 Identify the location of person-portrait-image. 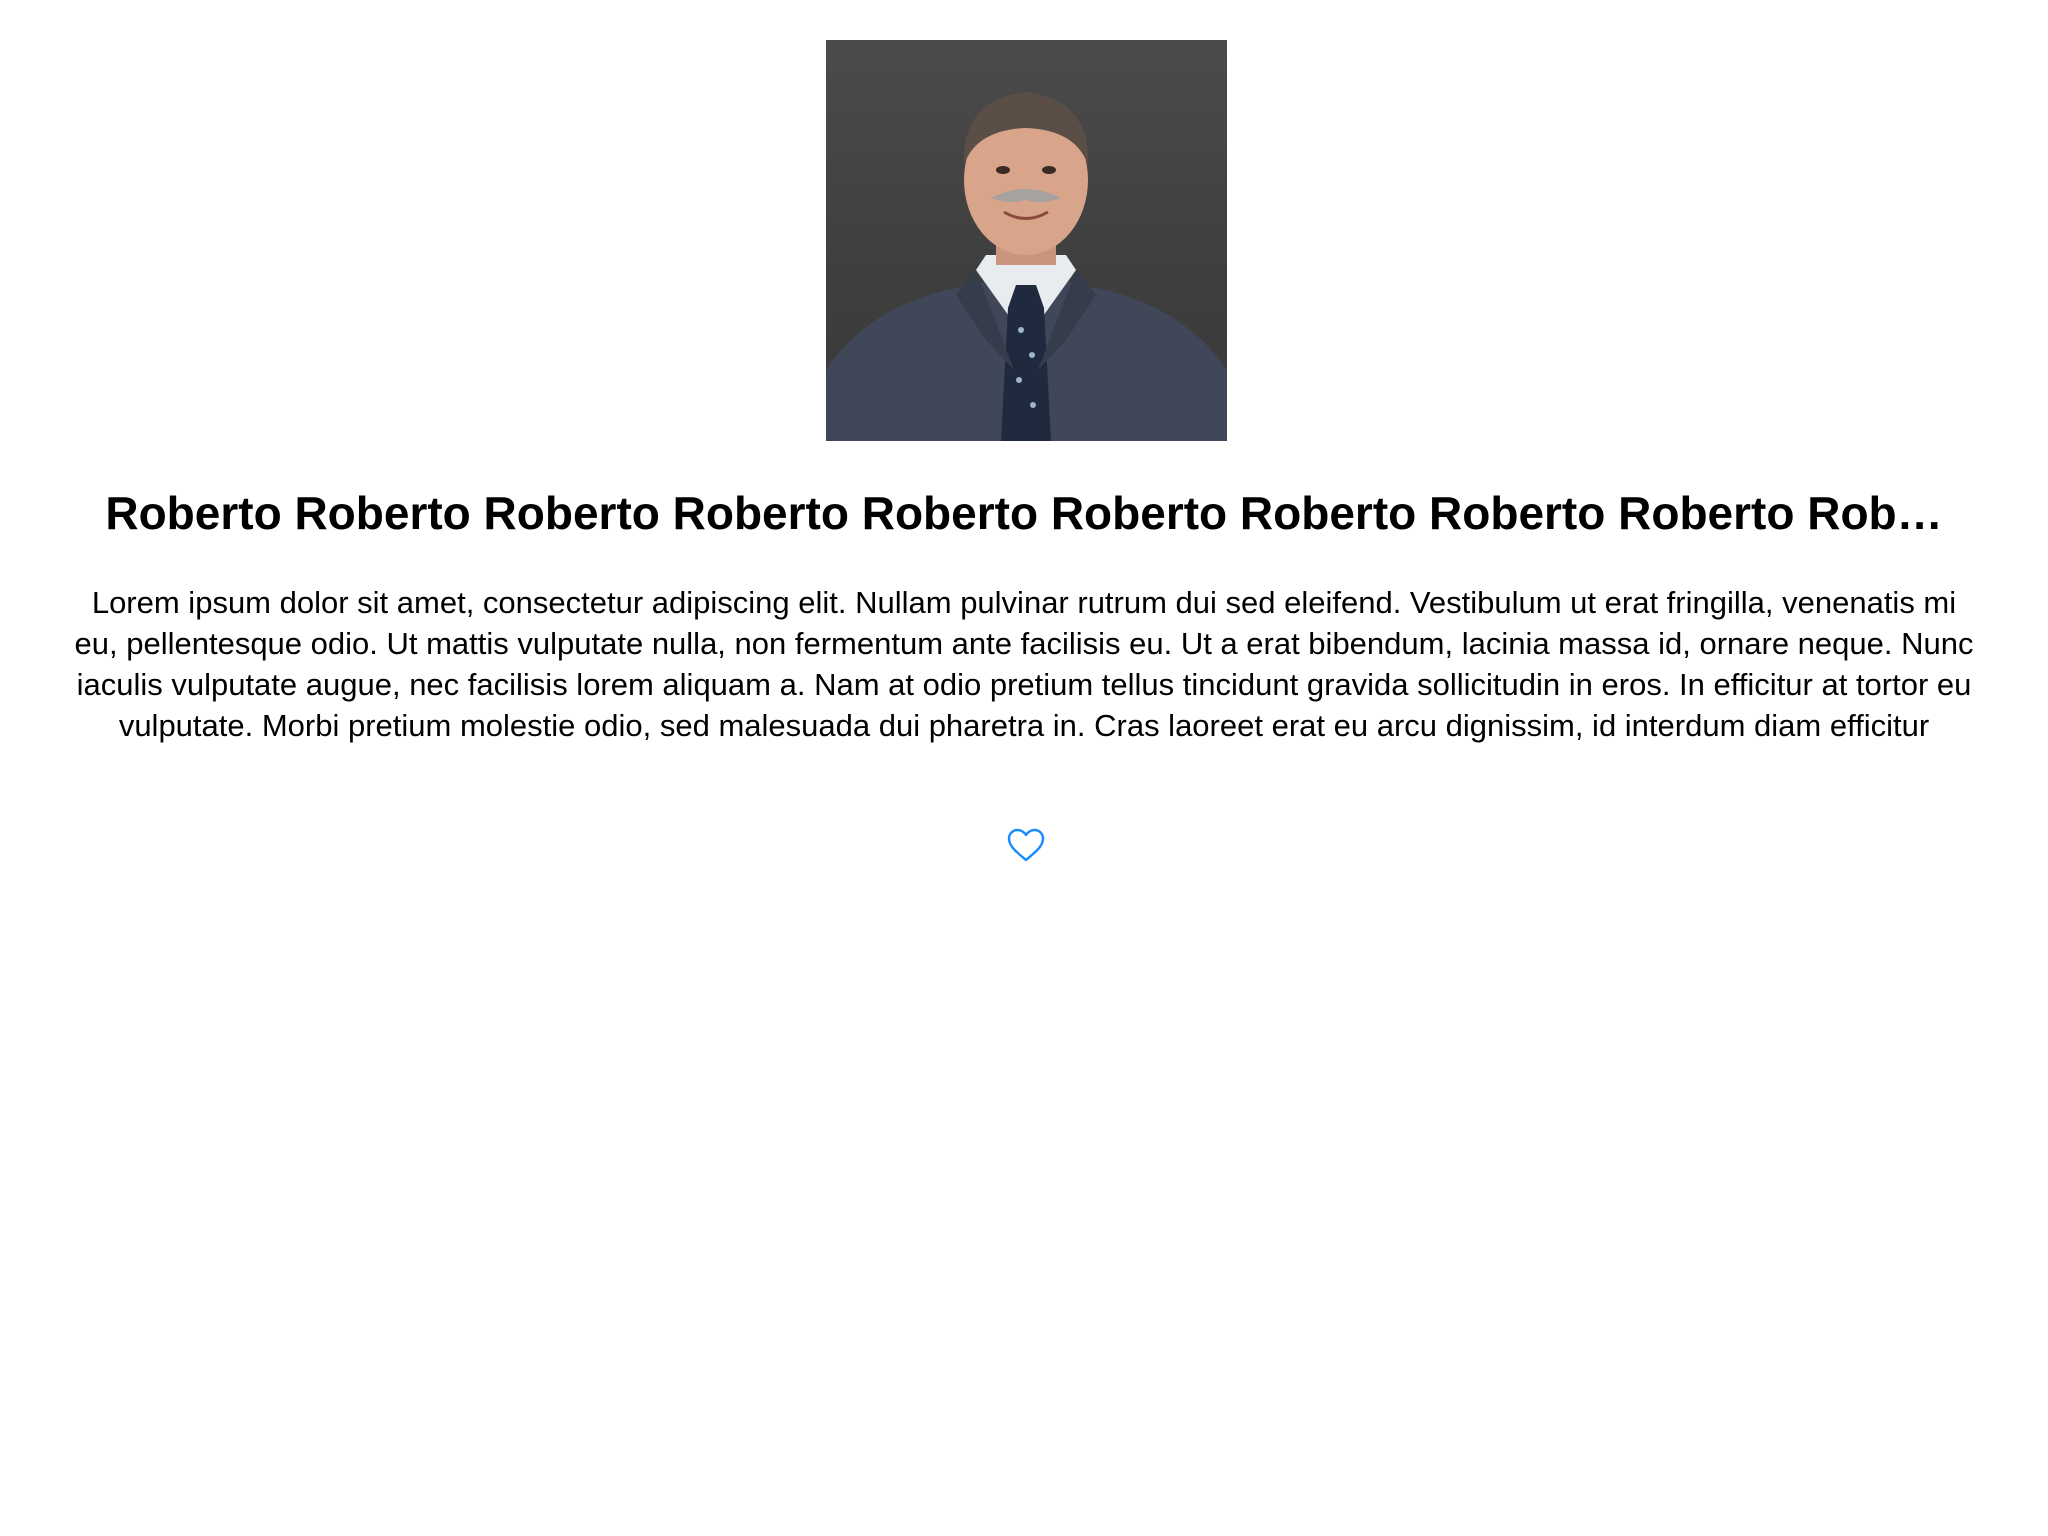
(1026, 266).